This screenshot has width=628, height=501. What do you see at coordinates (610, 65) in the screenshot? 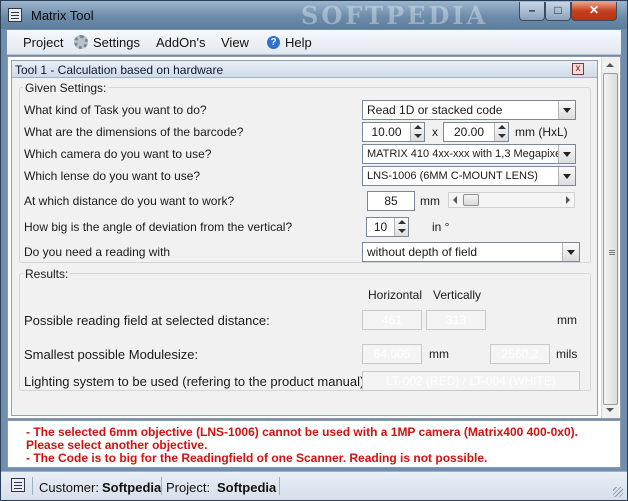
I see `scroll-up-icon` at bounding box center [610, 65].